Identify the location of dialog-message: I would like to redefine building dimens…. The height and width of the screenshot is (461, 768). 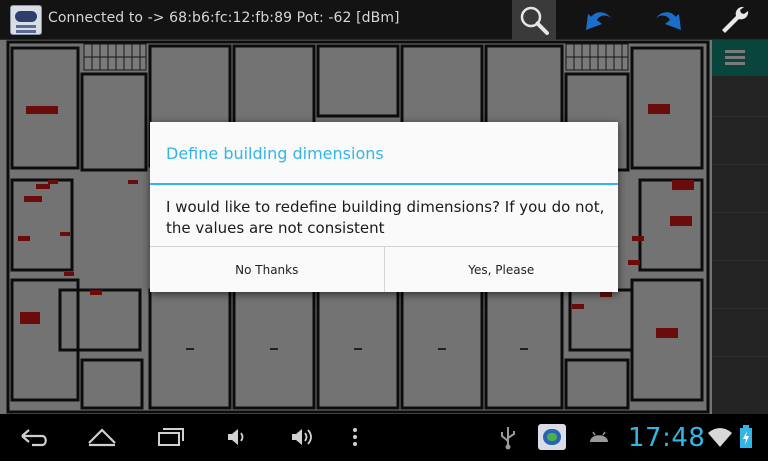
(385, 217).